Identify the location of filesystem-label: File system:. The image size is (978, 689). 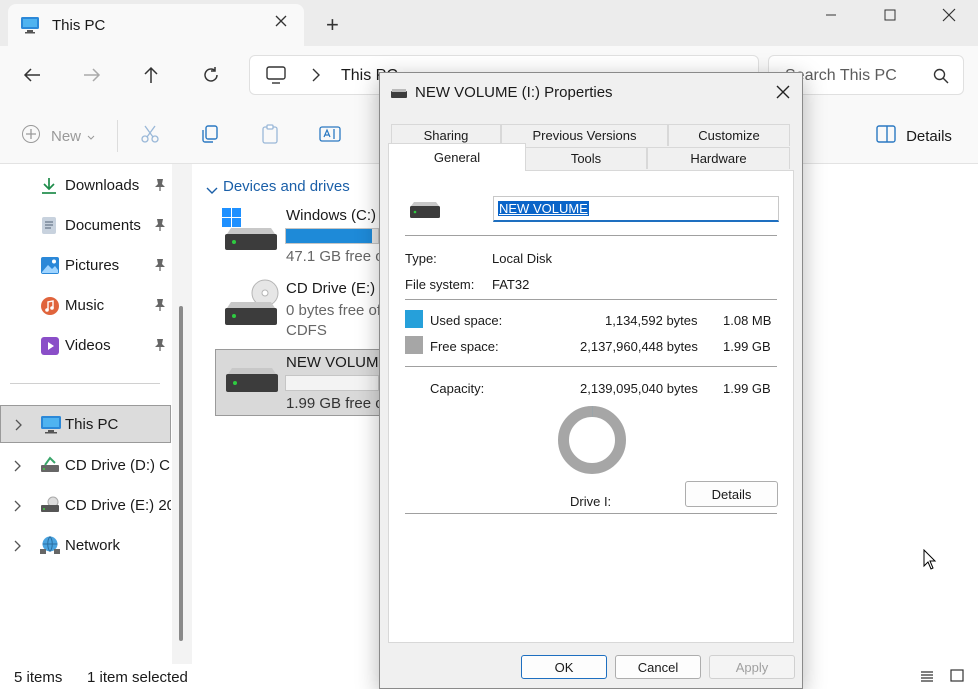
(440, 284).